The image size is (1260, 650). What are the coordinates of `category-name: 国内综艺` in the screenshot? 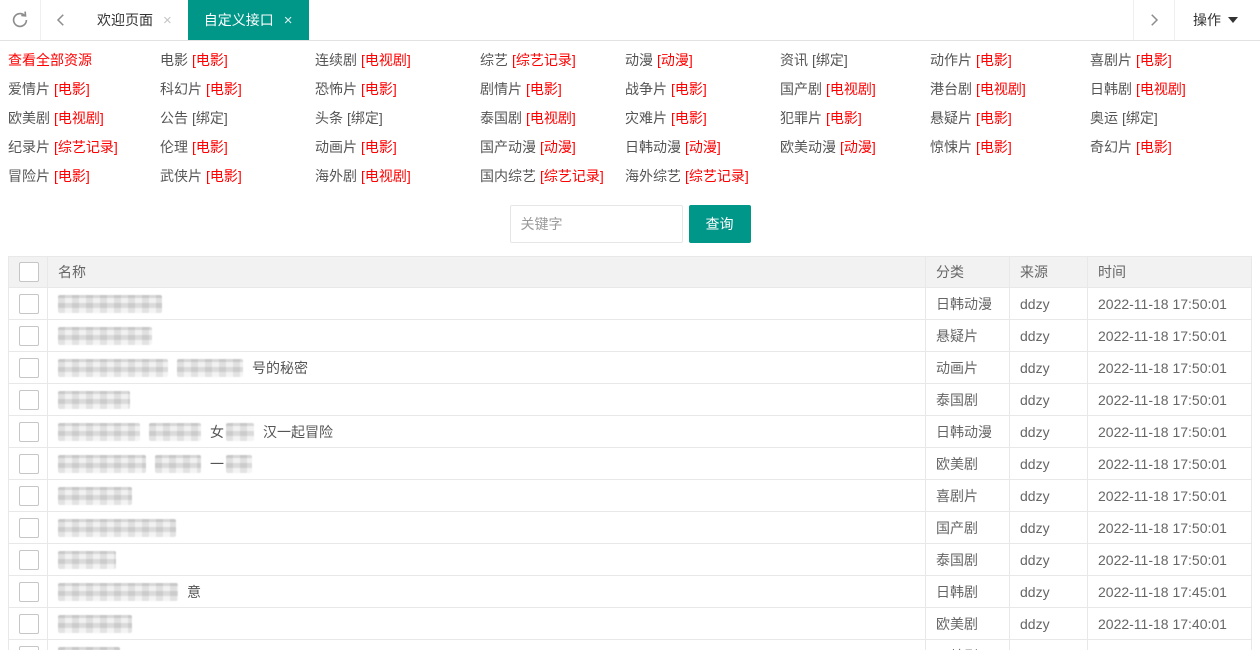 It's located at (508, 176).